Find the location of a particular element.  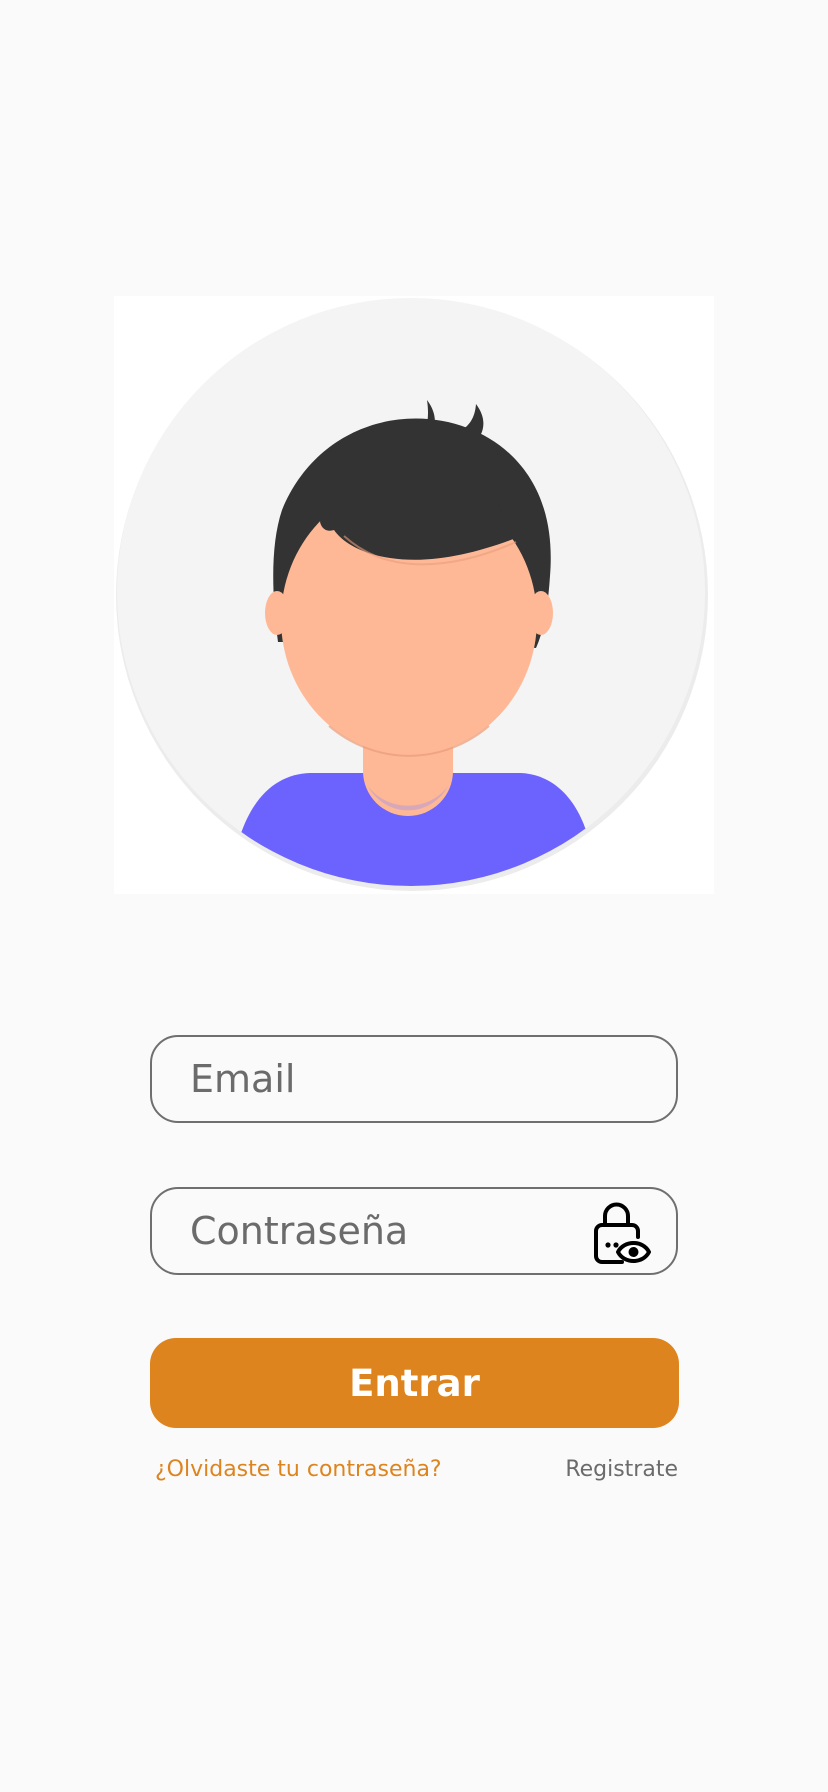

email-input is located at coordinates (400, 1079).